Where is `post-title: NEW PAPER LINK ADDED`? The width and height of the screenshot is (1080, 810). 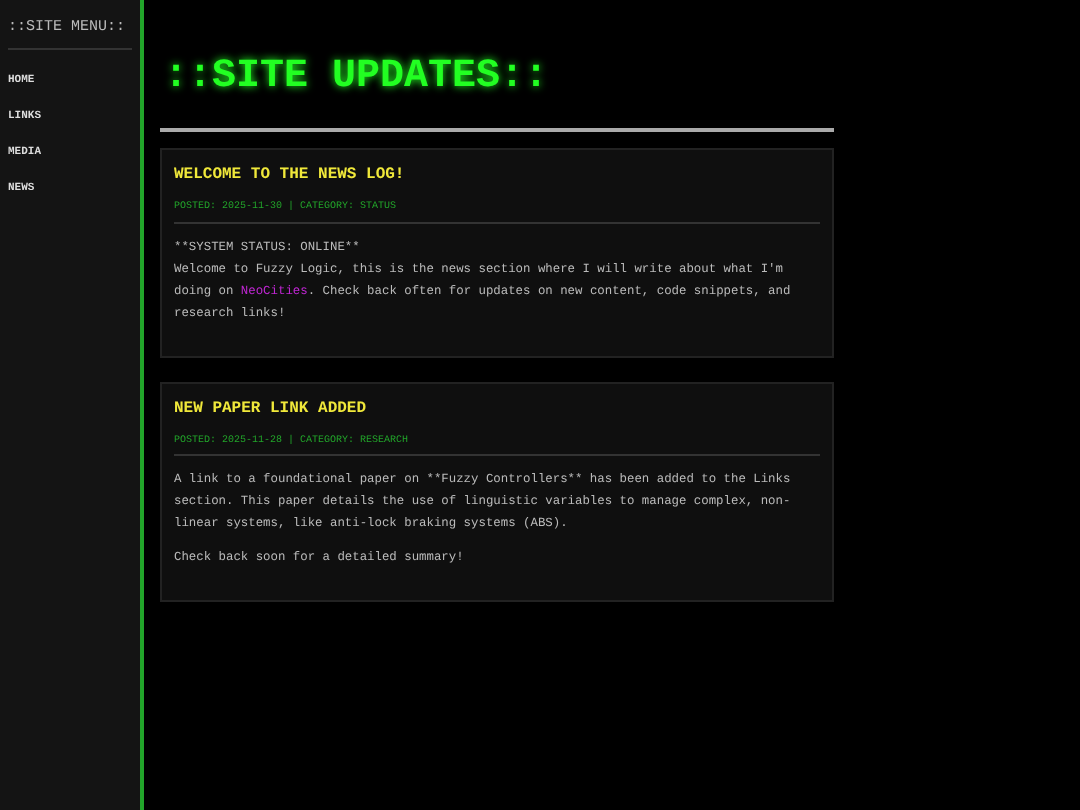
post-title: NEW PAPER LINK ADDED is located at coordinates (271, 409).